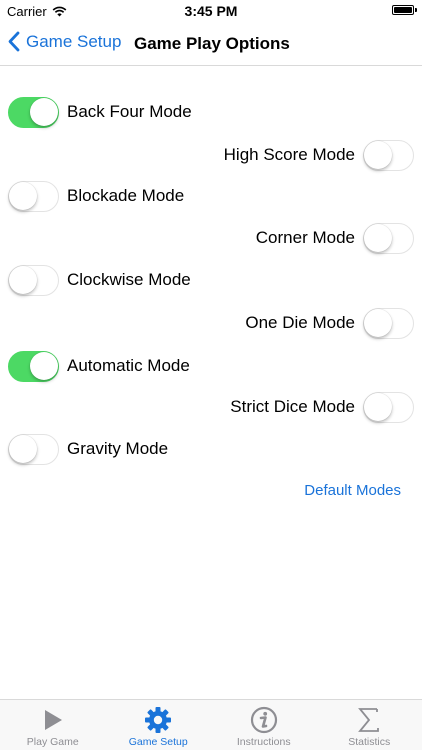  What do you see at coordinates (369, 742) in the screenshot?
I see `tab-label: Statistics` at bounding box center [369, 742].